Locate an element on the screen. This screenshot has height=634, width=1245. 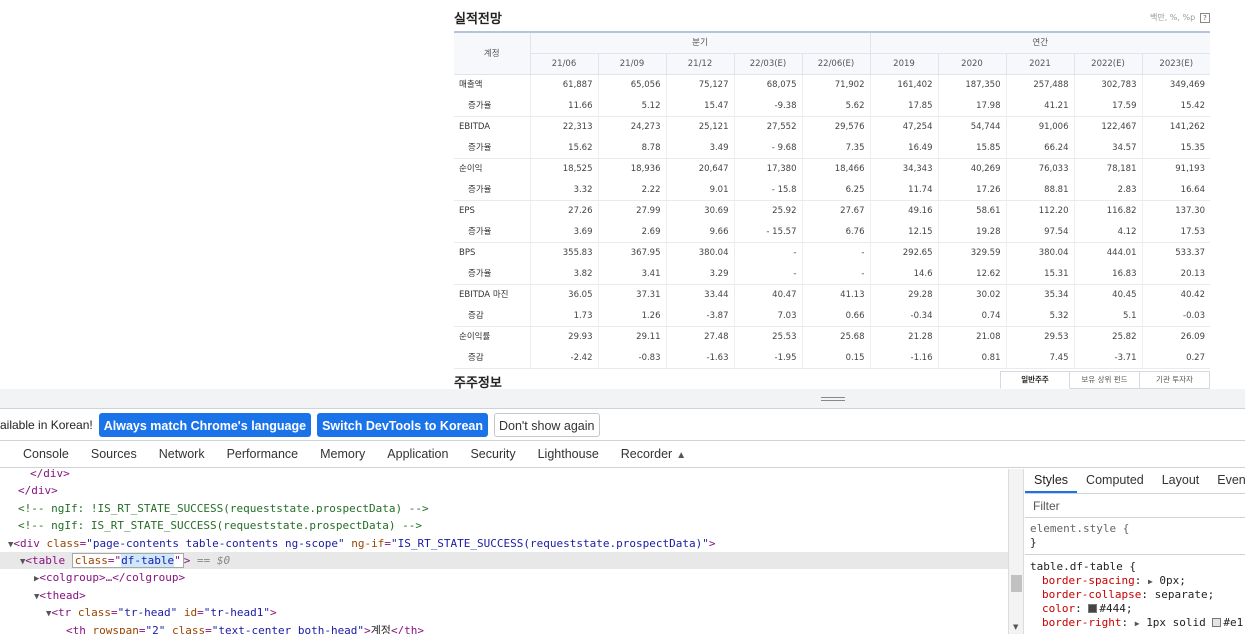
table-cell: 25,121 is located at coordinates (699, 127).